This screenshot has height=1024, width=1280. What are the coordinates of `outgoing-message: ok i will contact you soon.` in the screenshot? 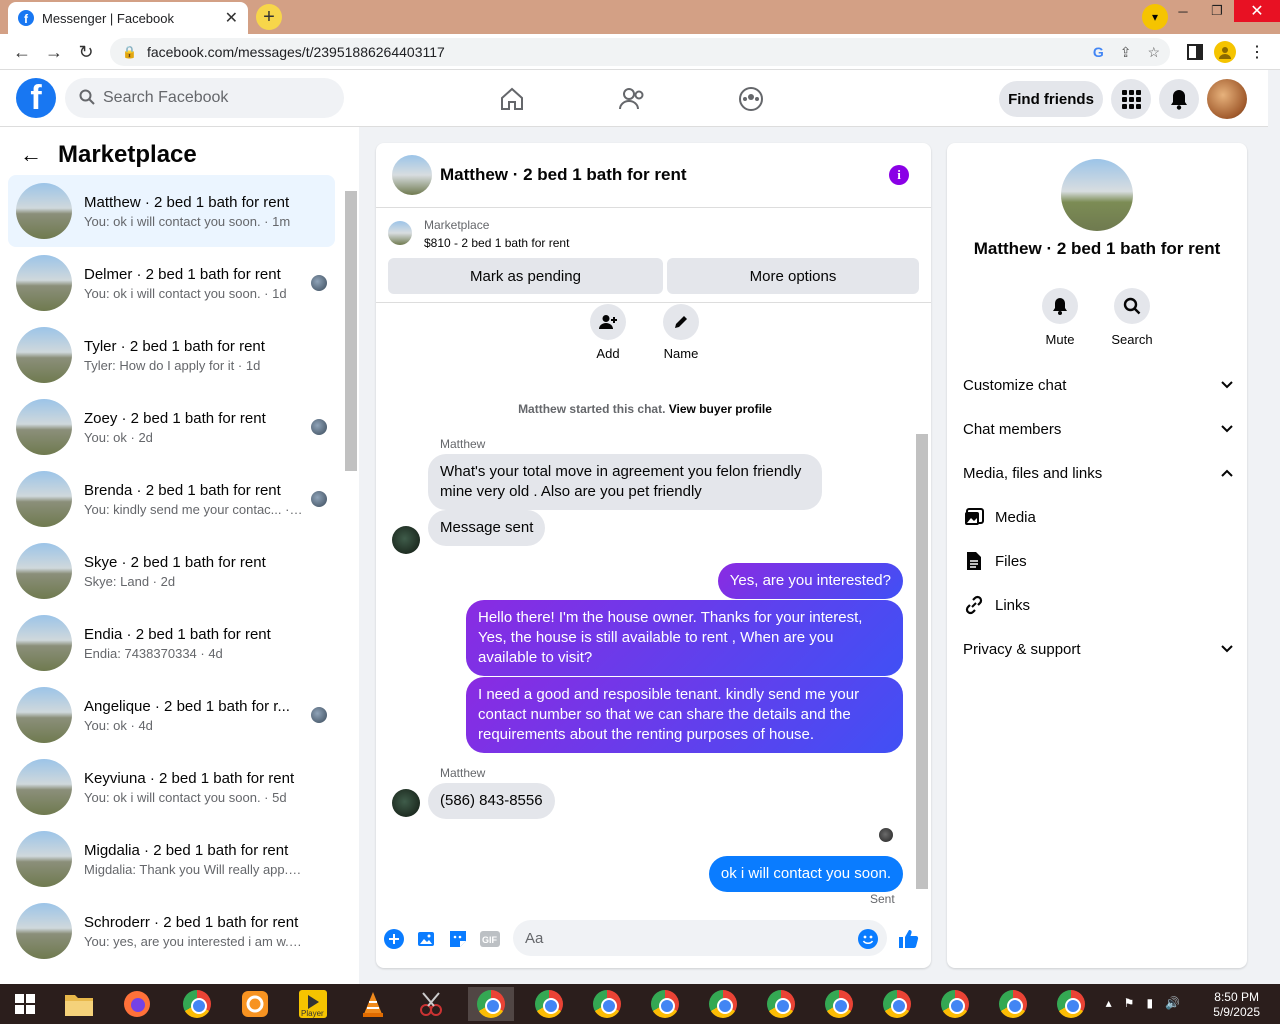 It's located at (805, 874).